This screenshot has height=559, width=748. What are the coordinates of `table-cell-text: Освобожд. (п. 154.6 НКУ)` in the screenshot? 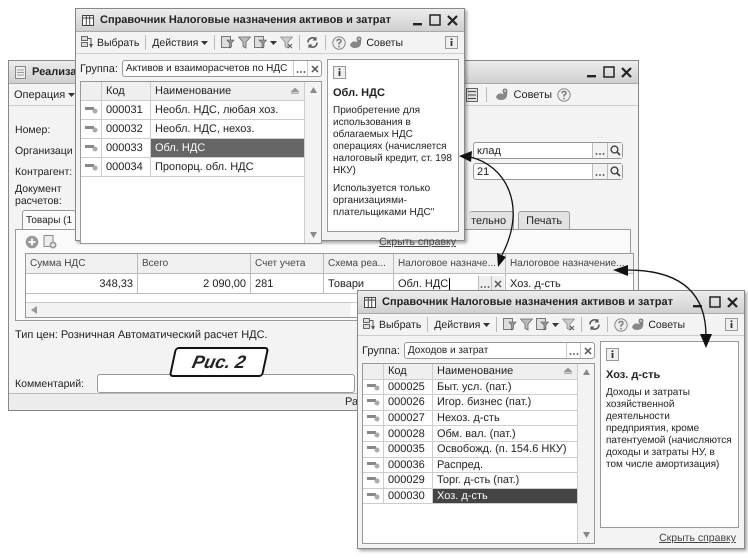 It's located at (502, 449).